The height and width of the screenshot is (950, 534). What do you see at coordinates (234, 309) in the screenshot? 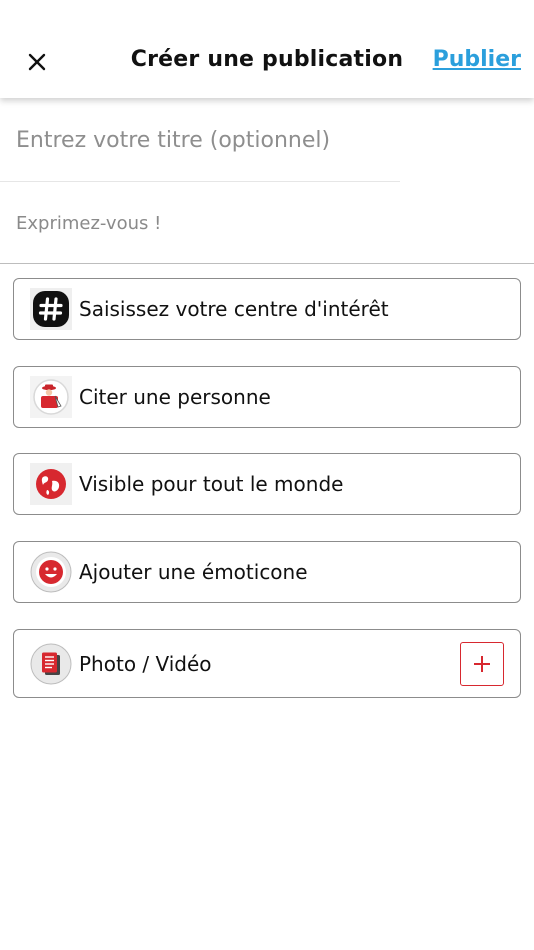
I see `interest-label: Saisissez votre centre d'intérêt` at bounding box center [234, 309].